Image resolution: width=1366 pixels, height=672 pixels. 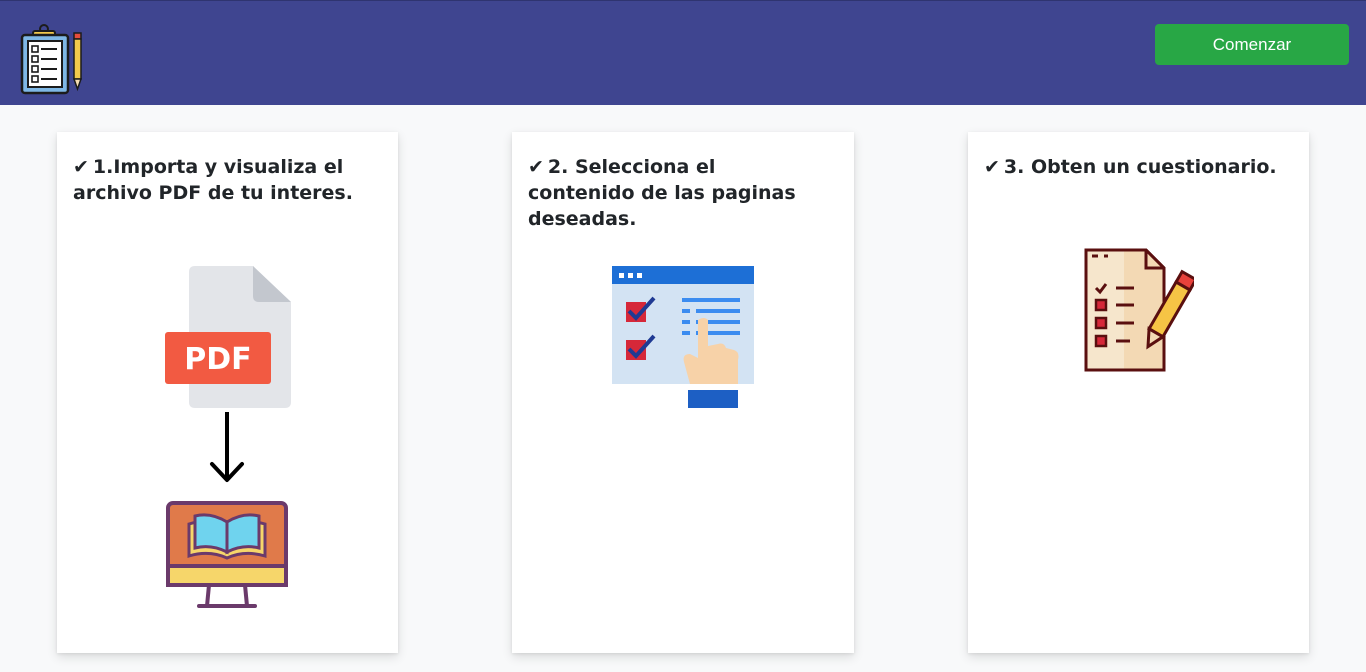 What do you see at coordinates (683, 337) in the screenshot?
I see `select-content-hand-icon` at bounding box center [683, 337].